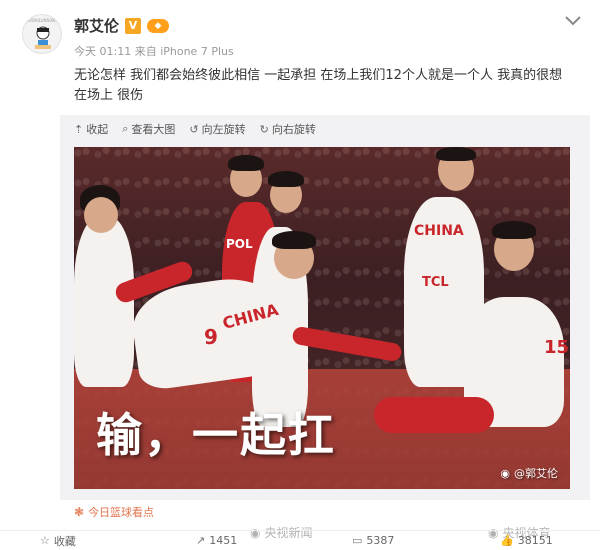 The width and height of the screenshot is (600, 550). I want to click on player-leg, so click(434, 415).